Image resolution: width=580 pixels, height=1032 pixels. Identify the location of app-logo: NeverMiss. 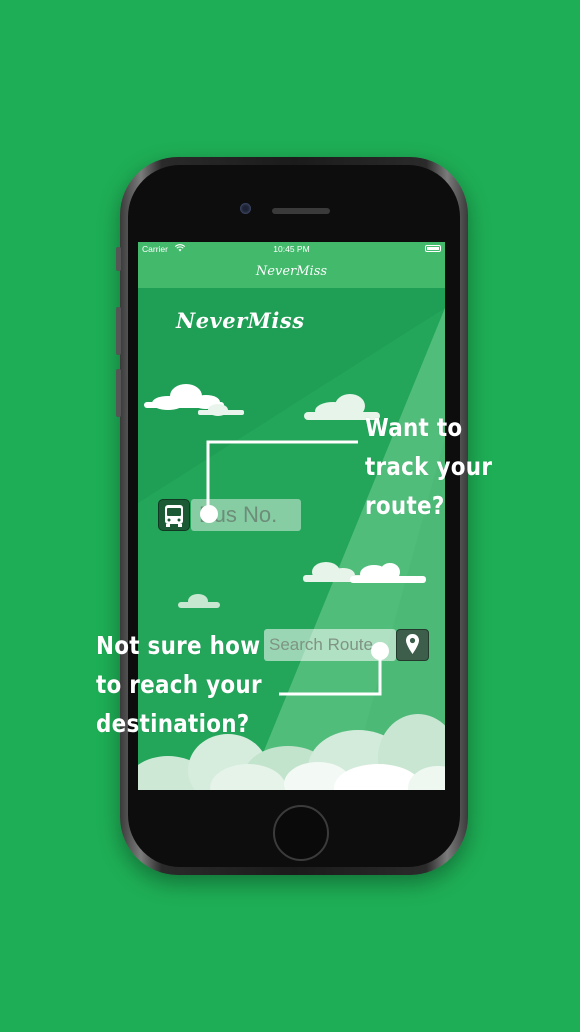
(240, 320).